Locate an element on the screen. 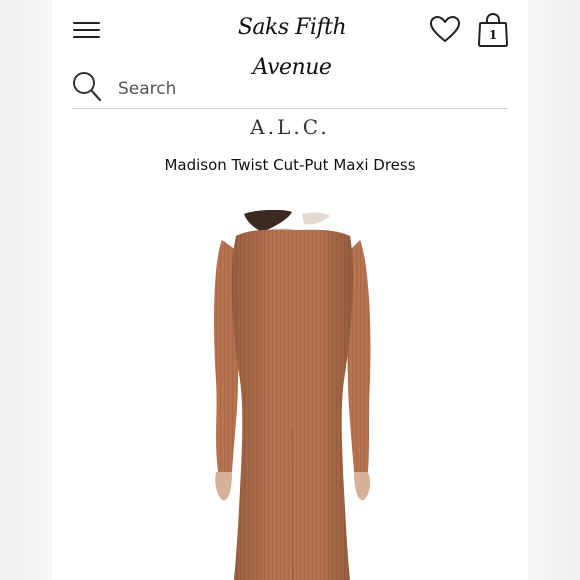 This screenshot has height=580, width=580. left-background-edge is located at coordinates (26, 290).